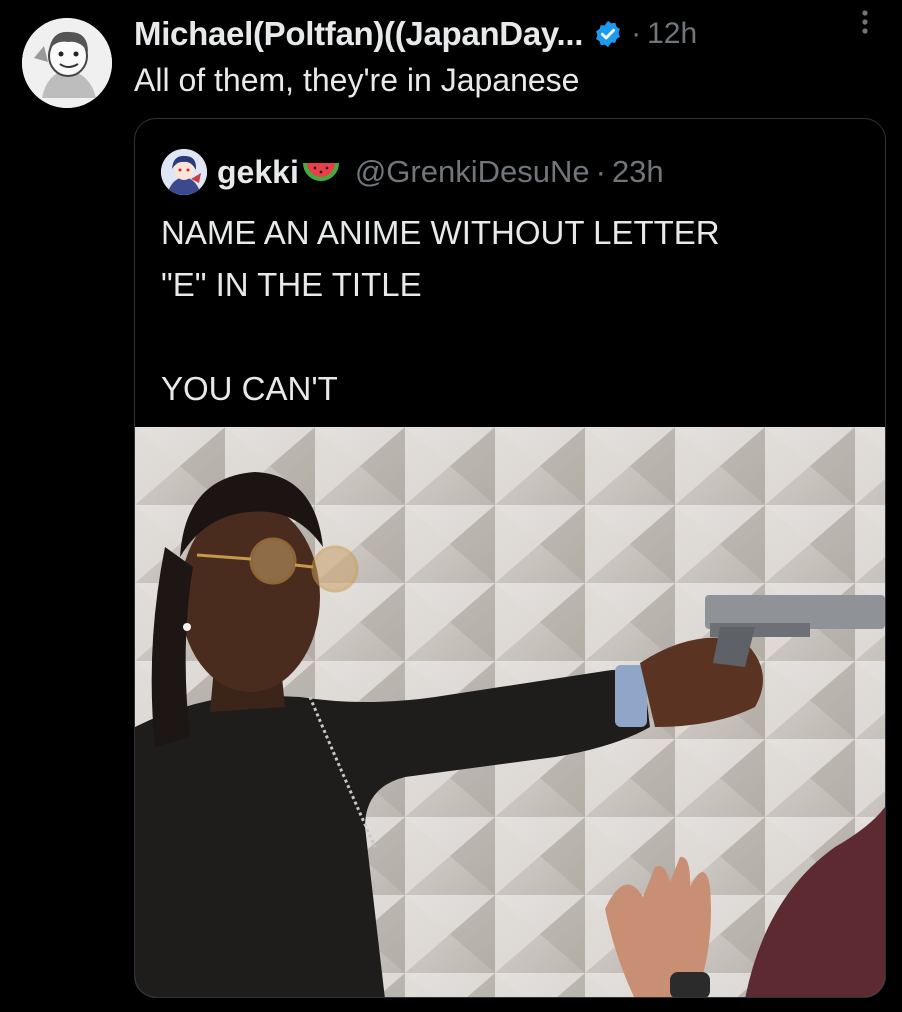 This screenshot has height=1012, width=902. I want to click on quoted-author-avatar, so click(184, 172).